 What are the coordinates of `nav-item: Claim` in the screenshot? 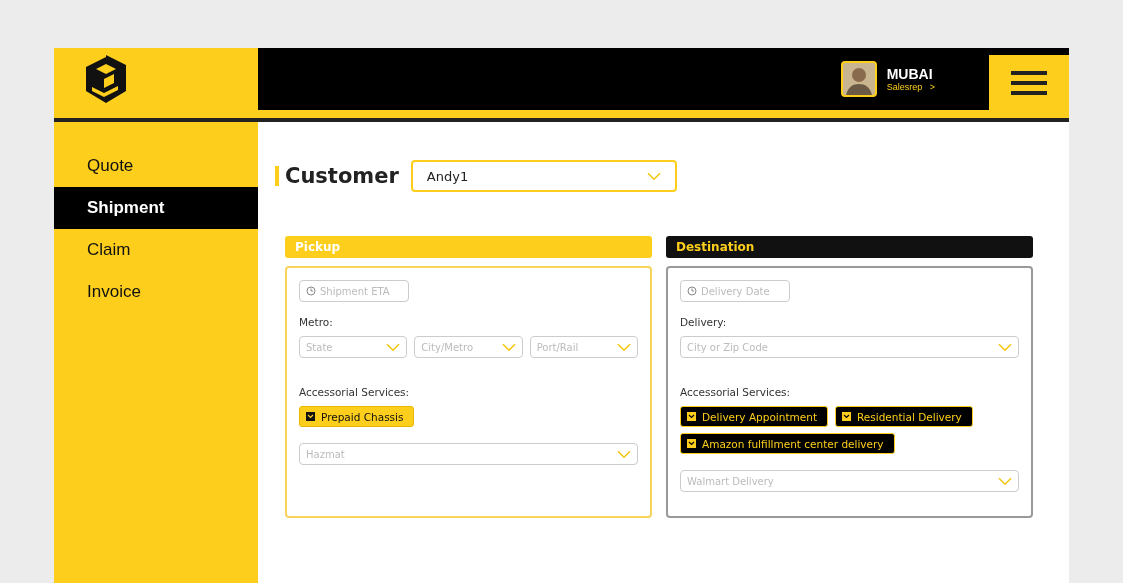 It's located at (156, 250).